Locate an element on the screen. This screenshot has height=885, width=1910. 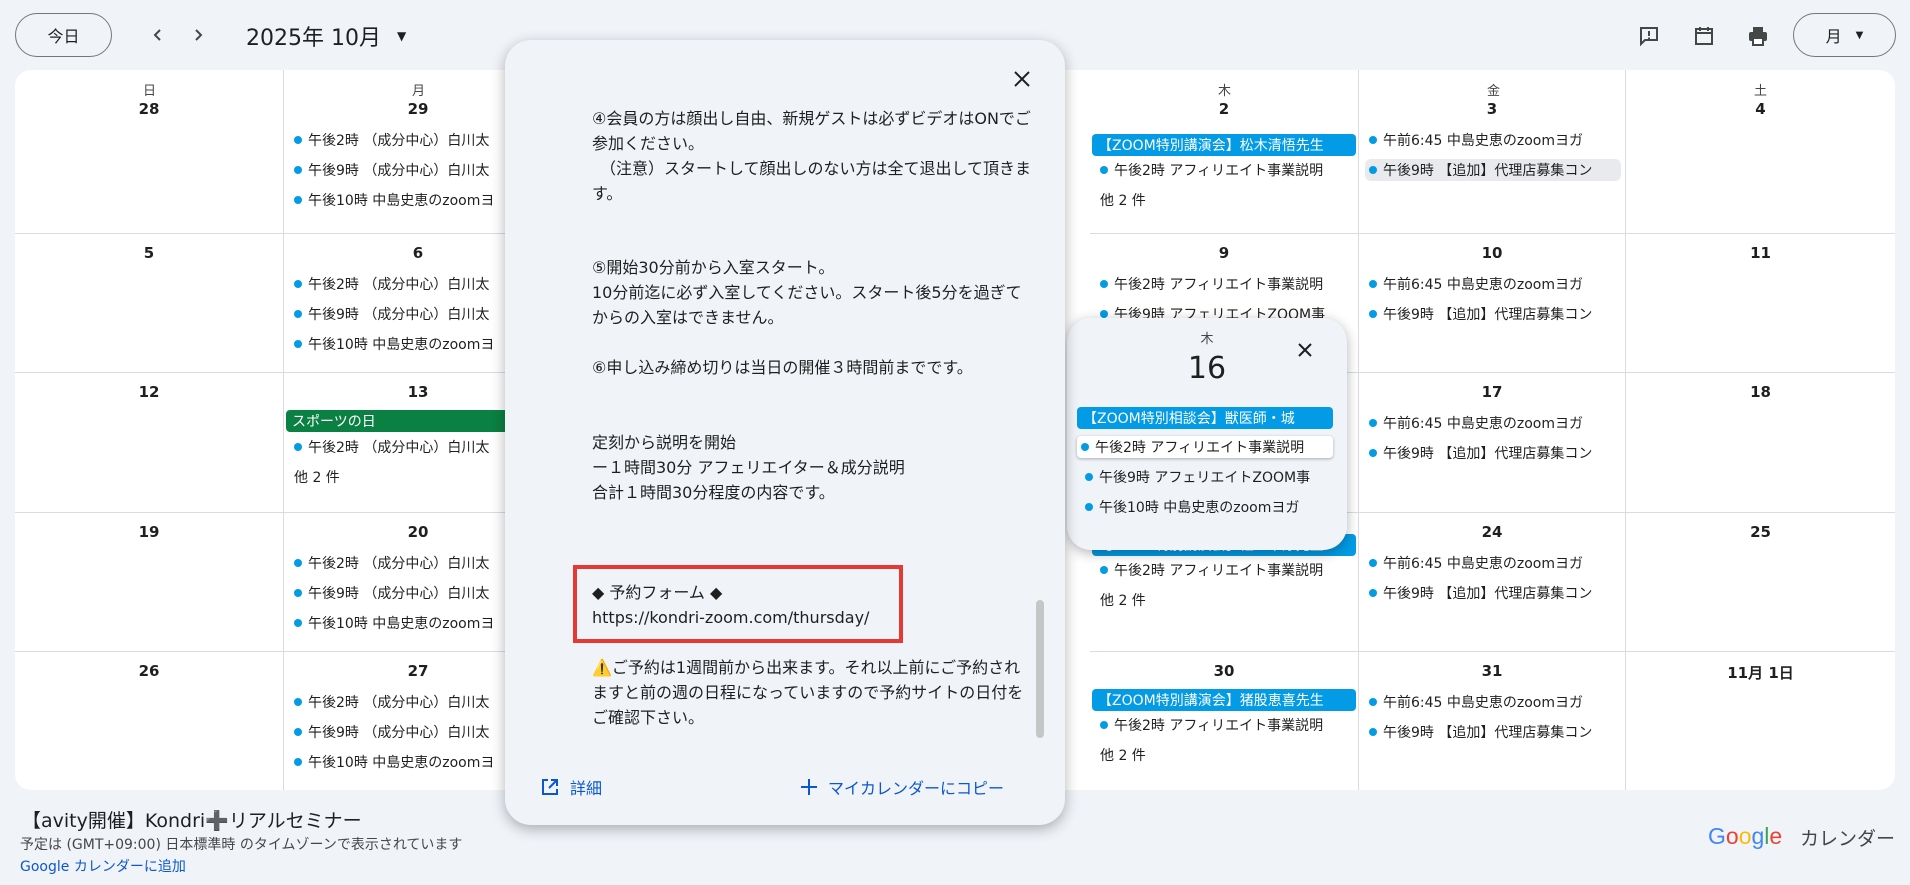
day-cell: 31 午前6:45 中島史恵のzoomヨガ 午後9時 【追加】代理店募集コン is located at coordinates (1492, 721).